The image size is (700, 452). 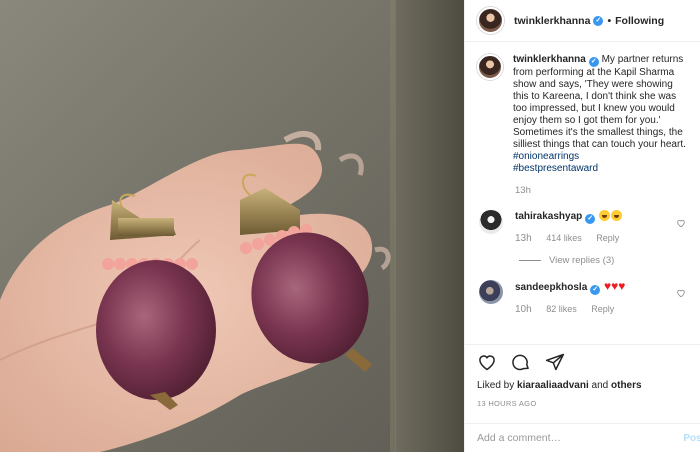 I want to click on comment-body: sandeepkhosla ✓ ♥♥♥ 10h 82 likes Reply, so click(x=570, y=298).